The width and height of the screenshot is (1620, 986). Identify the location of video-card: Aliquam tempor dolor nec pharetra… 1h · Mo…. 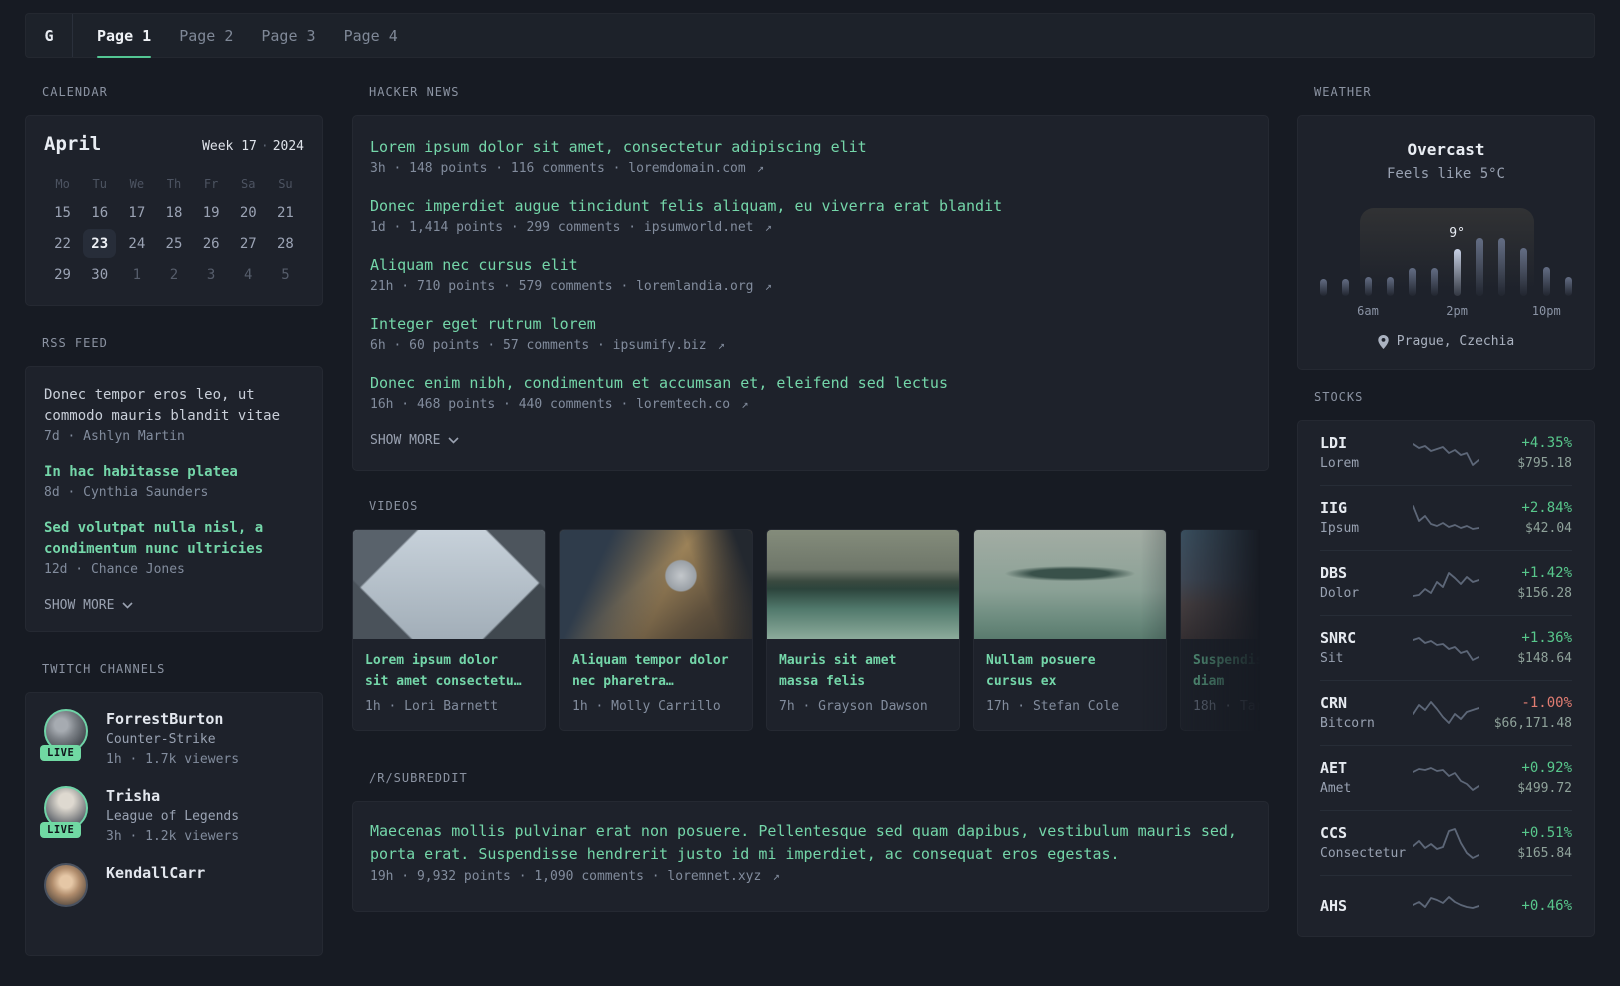
(656, 630).